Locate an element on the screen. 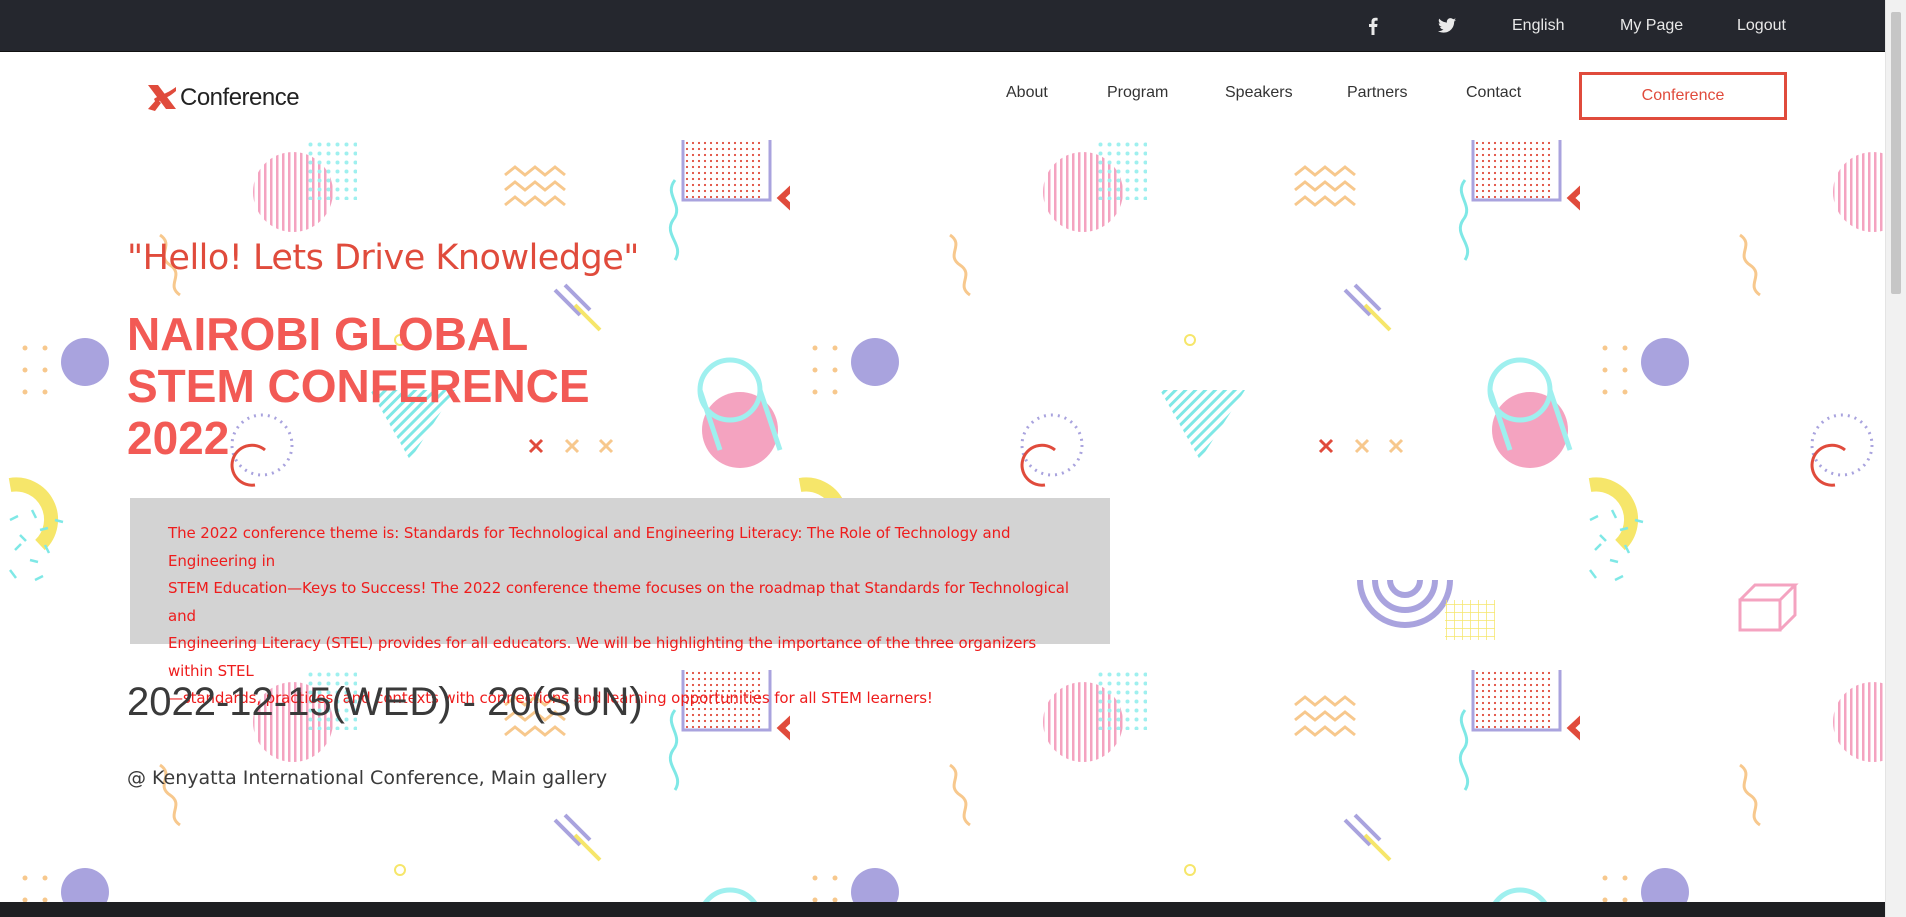 The image size is (1906, 917). bottom-strip is located at coordinates (942, 909).